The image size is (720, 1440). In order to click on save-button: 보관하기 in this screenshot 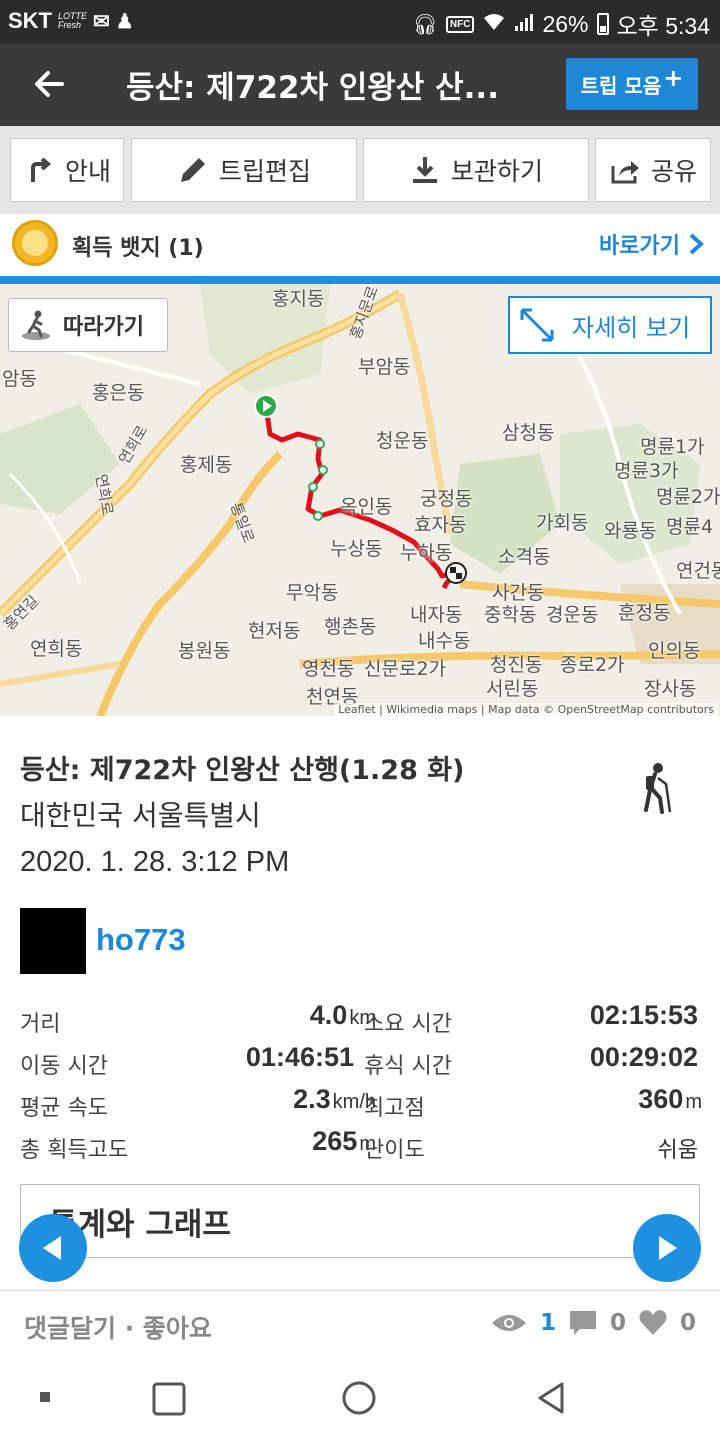, I will do `click(476, 170)`.